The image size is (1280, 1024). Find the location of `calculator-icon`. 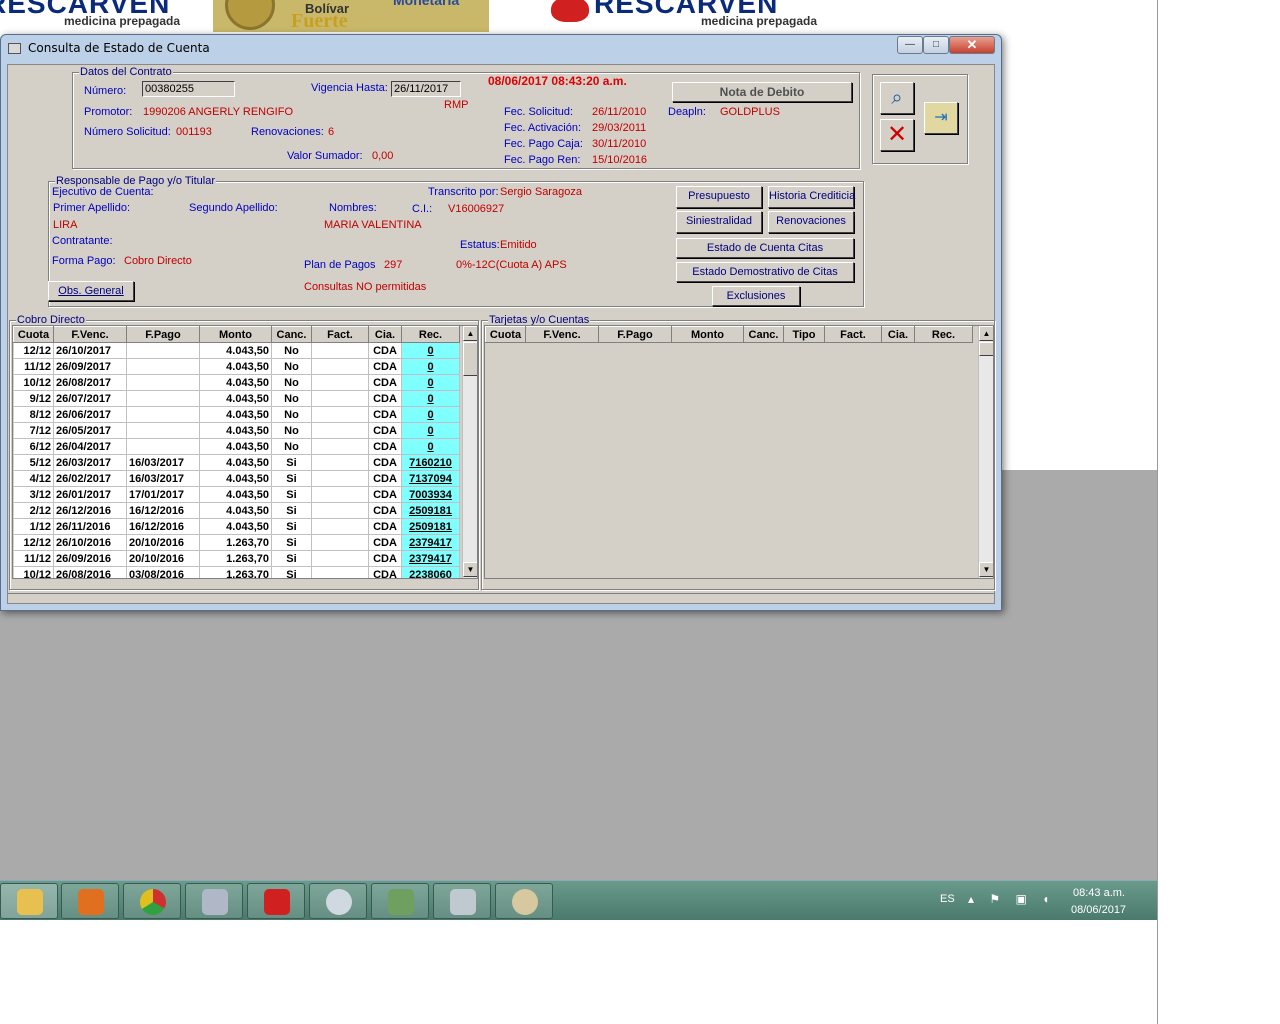

calculator-icon is located at coordinates (462, 901).